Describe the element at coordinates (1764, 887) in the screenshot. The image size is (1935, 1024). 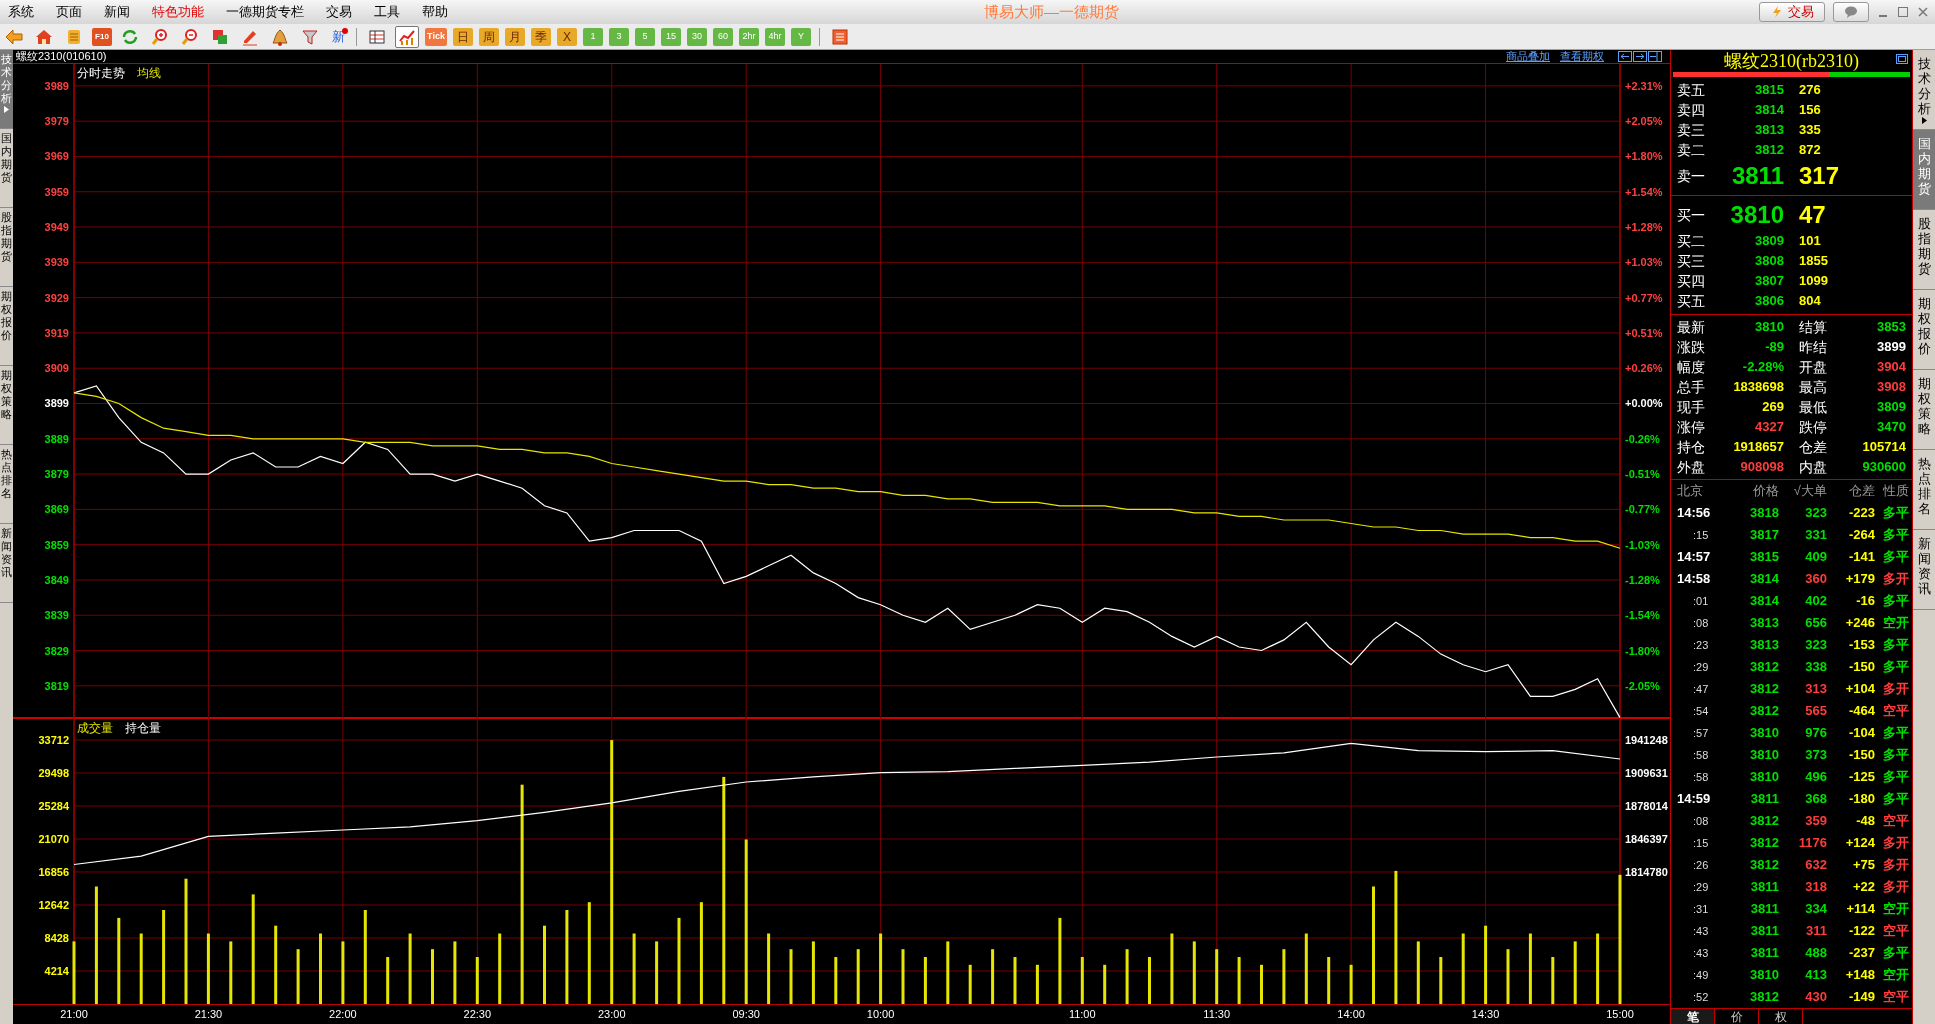
I see `price-cell-text: 3811` at that location.